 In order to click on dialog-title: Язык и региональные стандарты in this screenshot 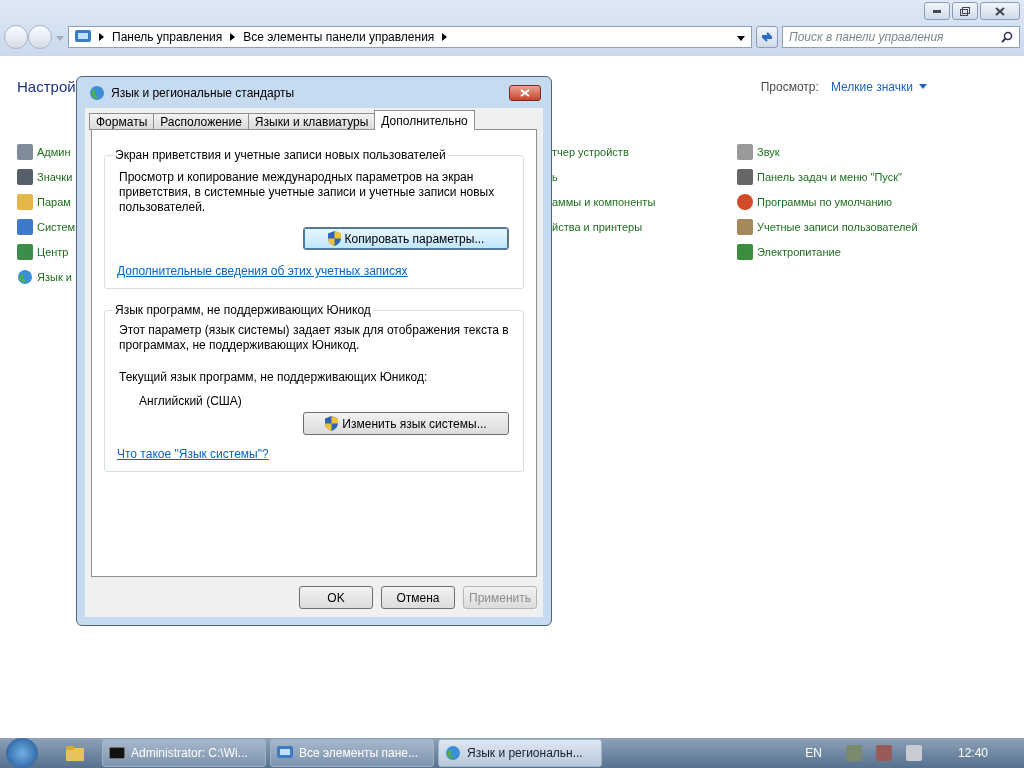, I will do `click(203, 92)`.